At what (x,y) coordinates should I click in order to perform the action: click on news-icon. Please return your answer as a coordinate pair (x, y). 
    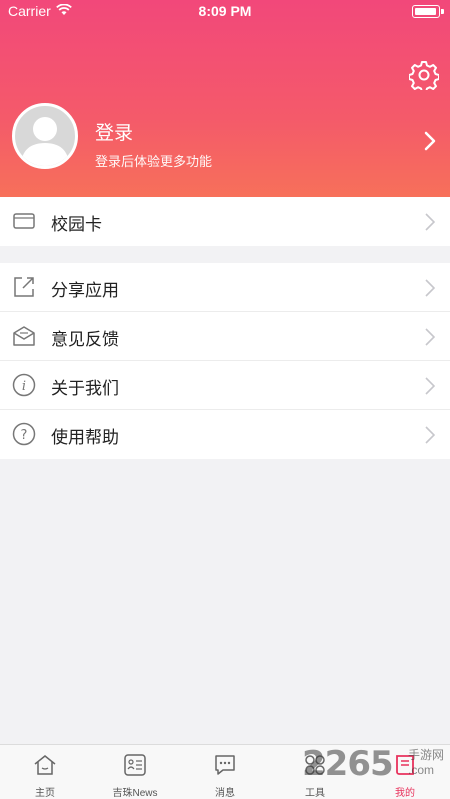
    Looking at the image, I should click on (135, 765).